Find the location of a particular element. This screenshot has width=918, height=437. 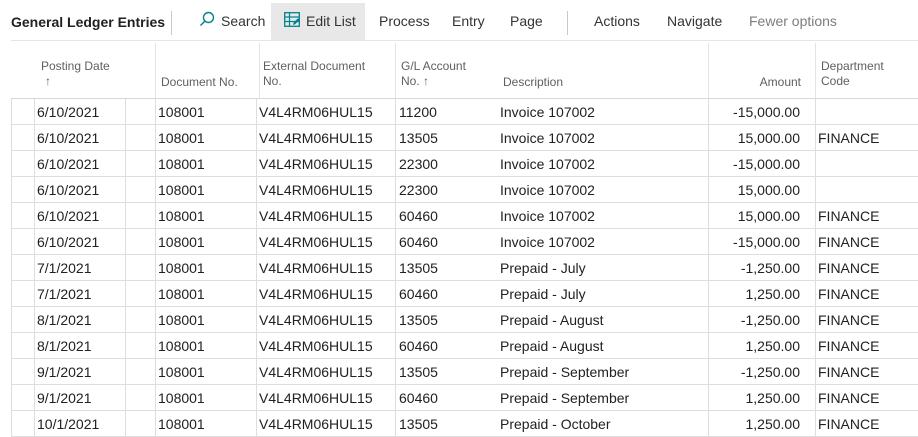

posting-date-cell: 8/1/2021 is located at coordinates (79, 320).